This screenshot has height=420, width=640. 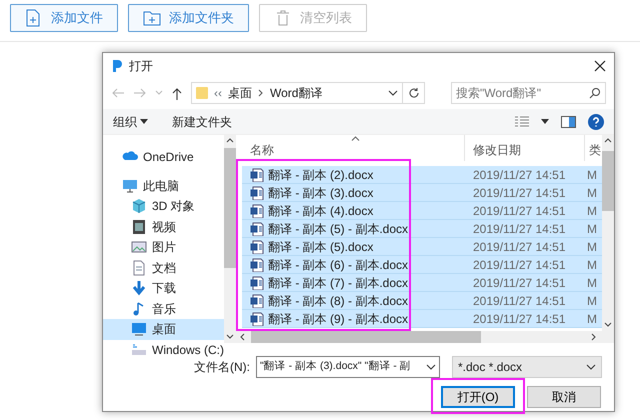 What do you see at coordinates (163, 268) in the screenshot?
I see `sidebar-item: 文档` at bounding box center [163, 268].